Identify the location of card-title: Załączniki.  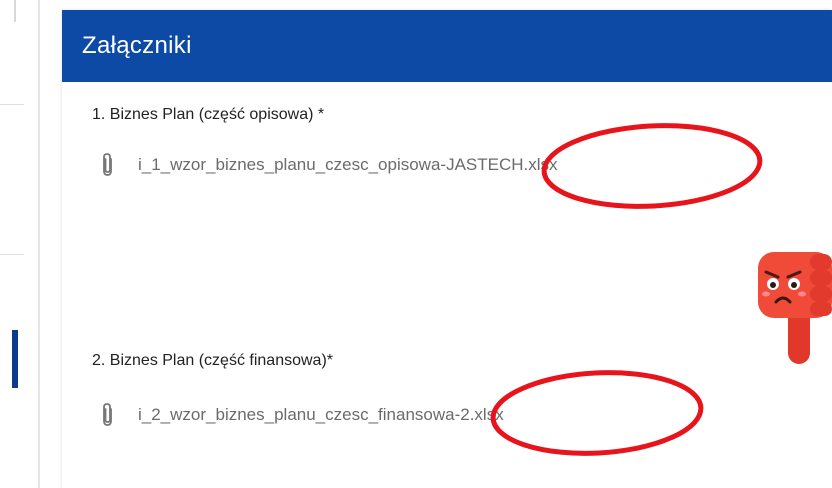
(137, 45).